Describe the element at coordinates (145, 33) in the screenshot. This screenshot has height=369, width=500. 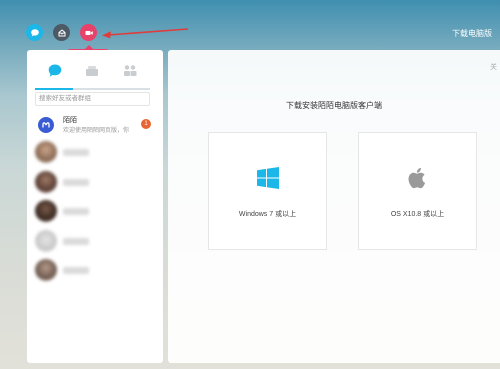
I see `annotation-arrow` at that location.